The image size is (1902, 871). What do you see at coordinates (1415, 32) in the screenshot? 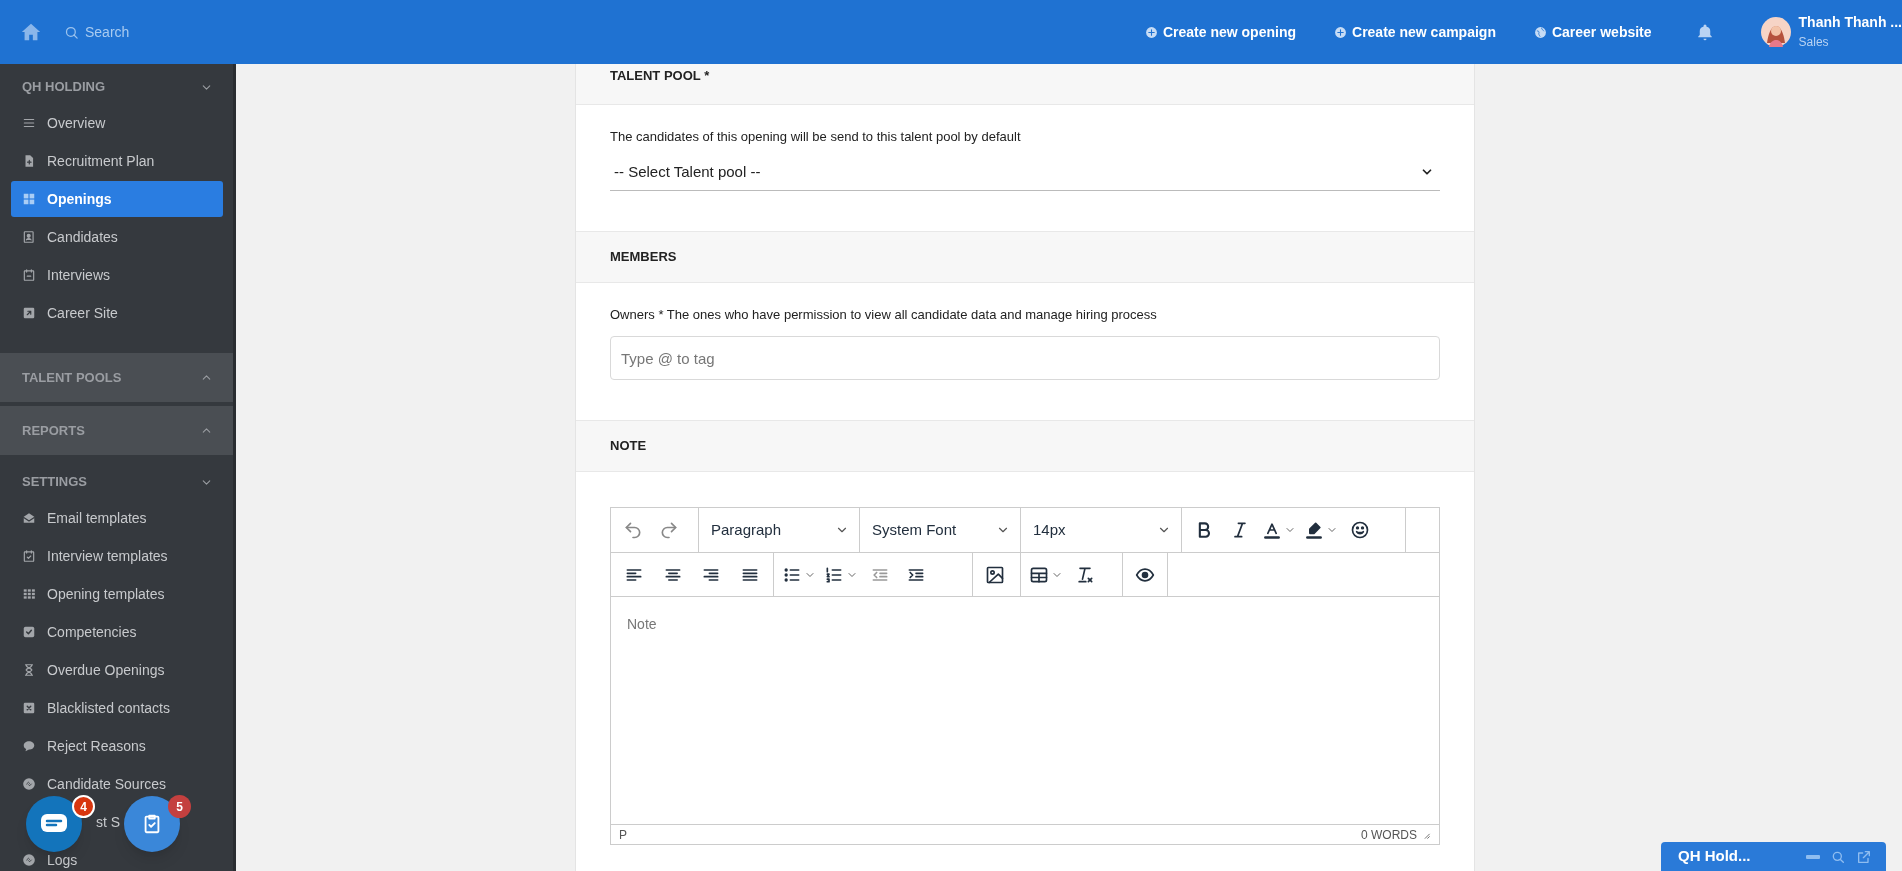
I see `header-link: Create new campaign` at bounding box center [1415, 32].